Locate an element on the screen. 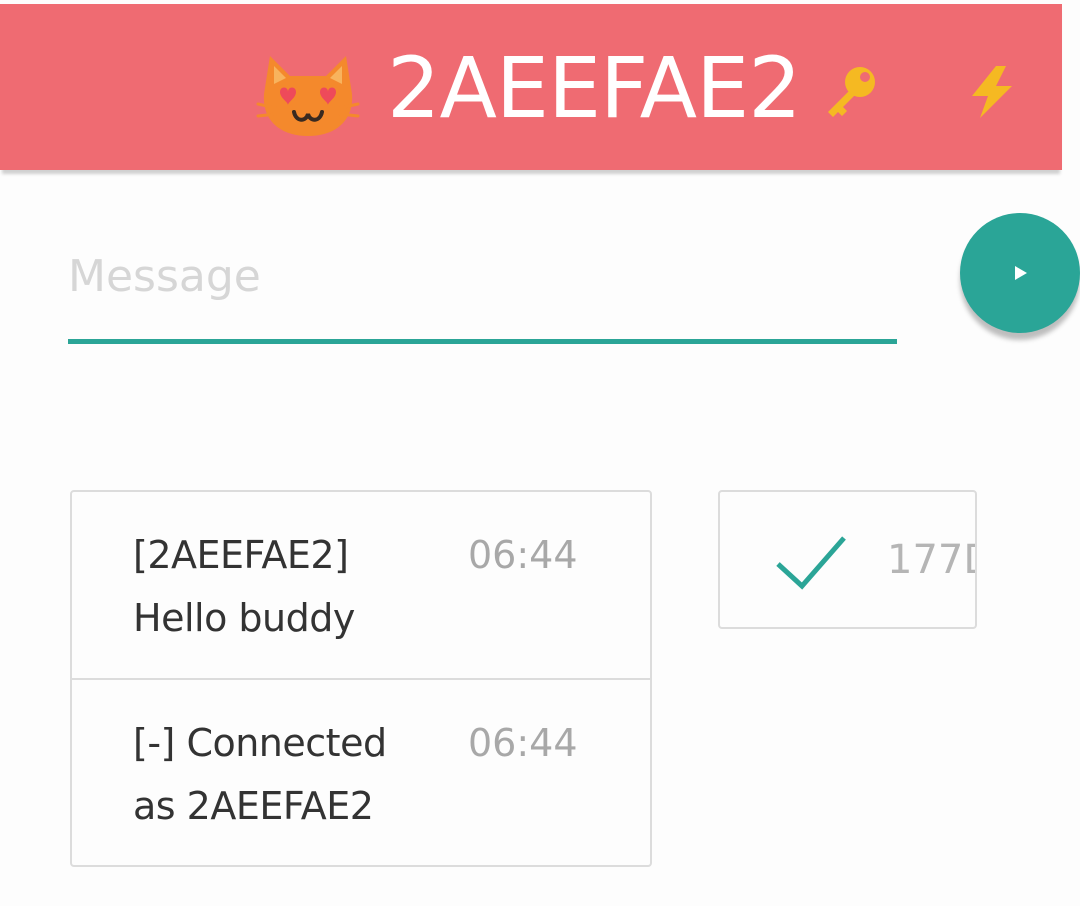 The height and width of the screenshot is (906, 1080). status-text: 177D is located at coordinates (931, 560).